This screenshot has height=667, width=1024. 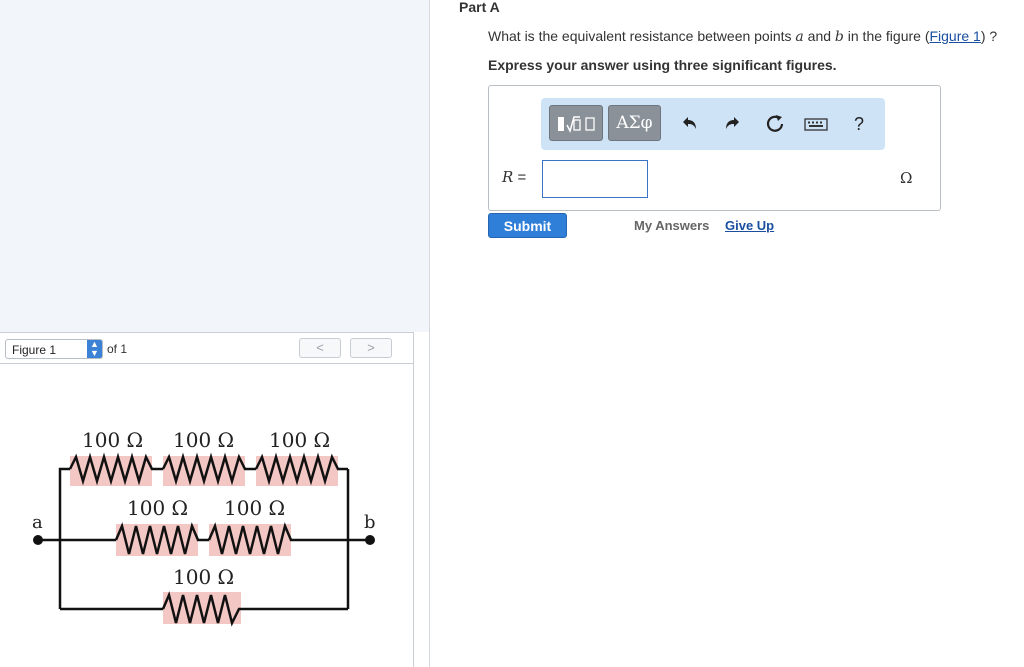 I want to click on question-mid: and, so click(x=819, y=36).